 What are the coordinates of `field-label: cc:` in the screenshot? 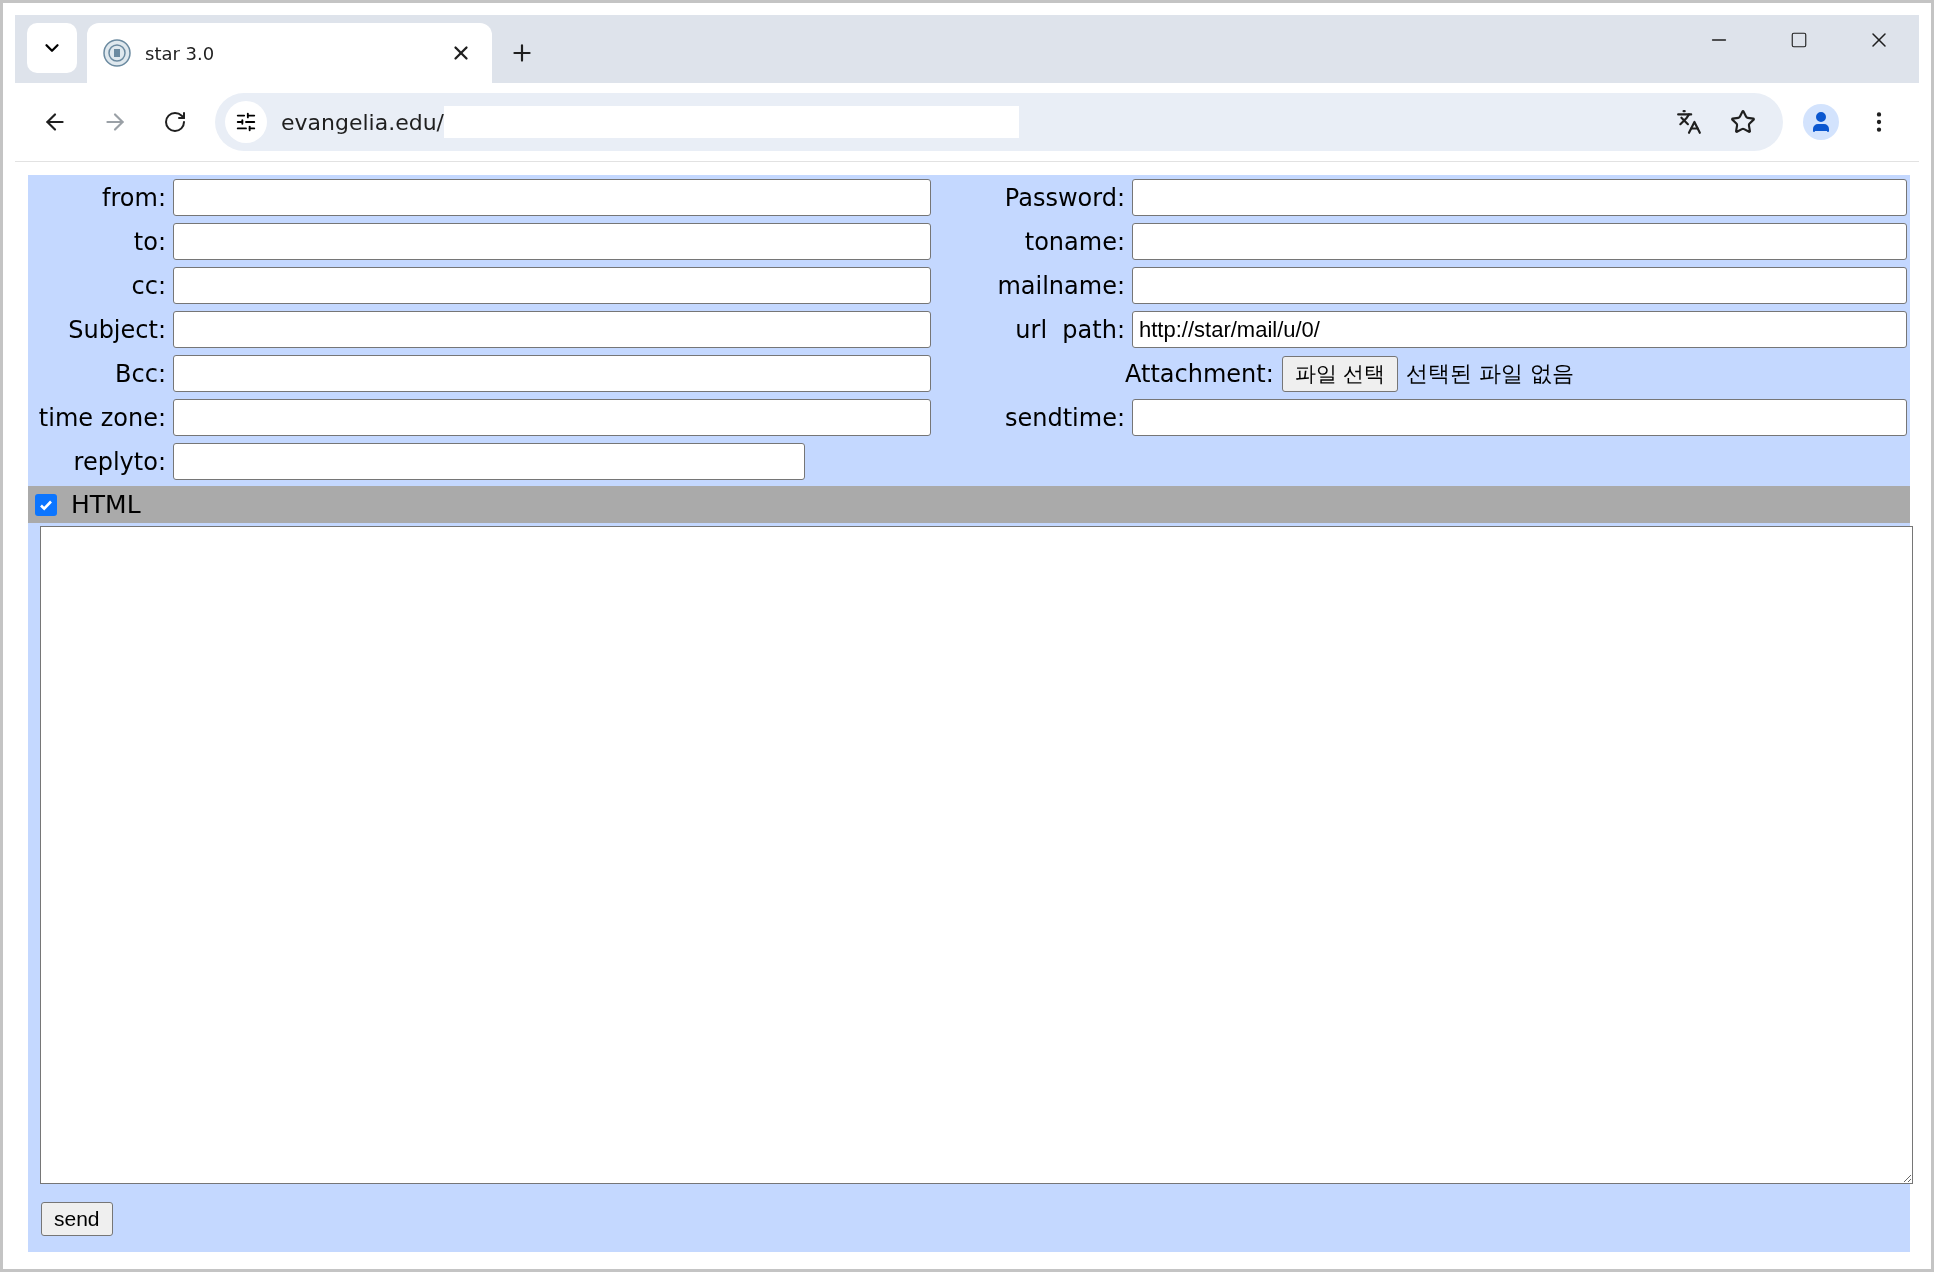 It's located at (148, 285).